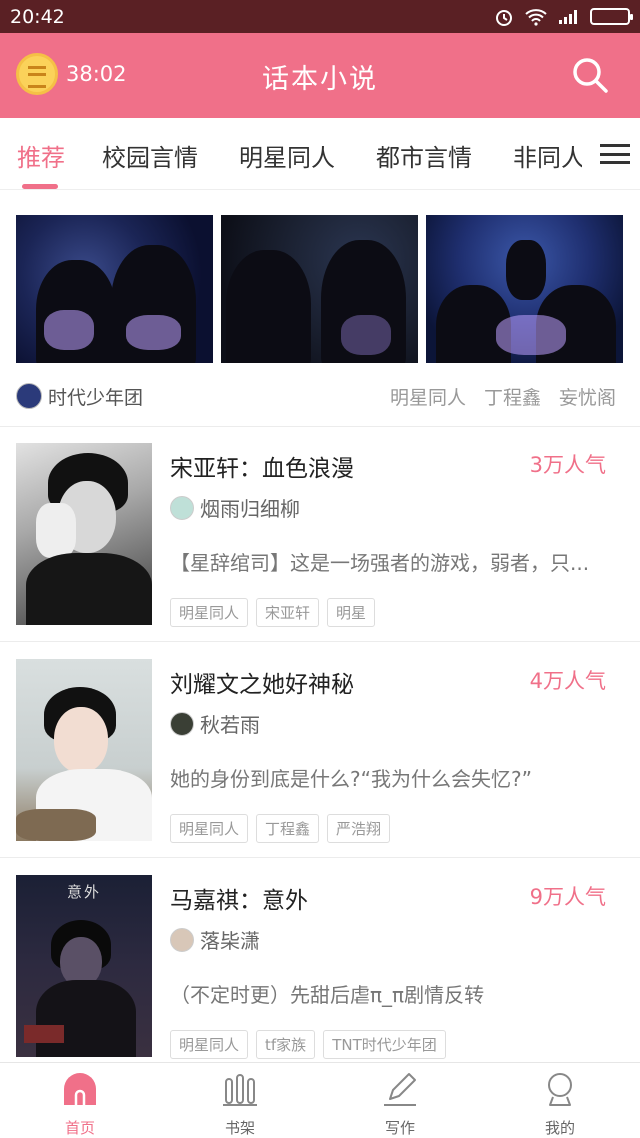 This screenshot has height=1138, width=640. I want to click on tab-recommend: 推荐, so click(41, 155).